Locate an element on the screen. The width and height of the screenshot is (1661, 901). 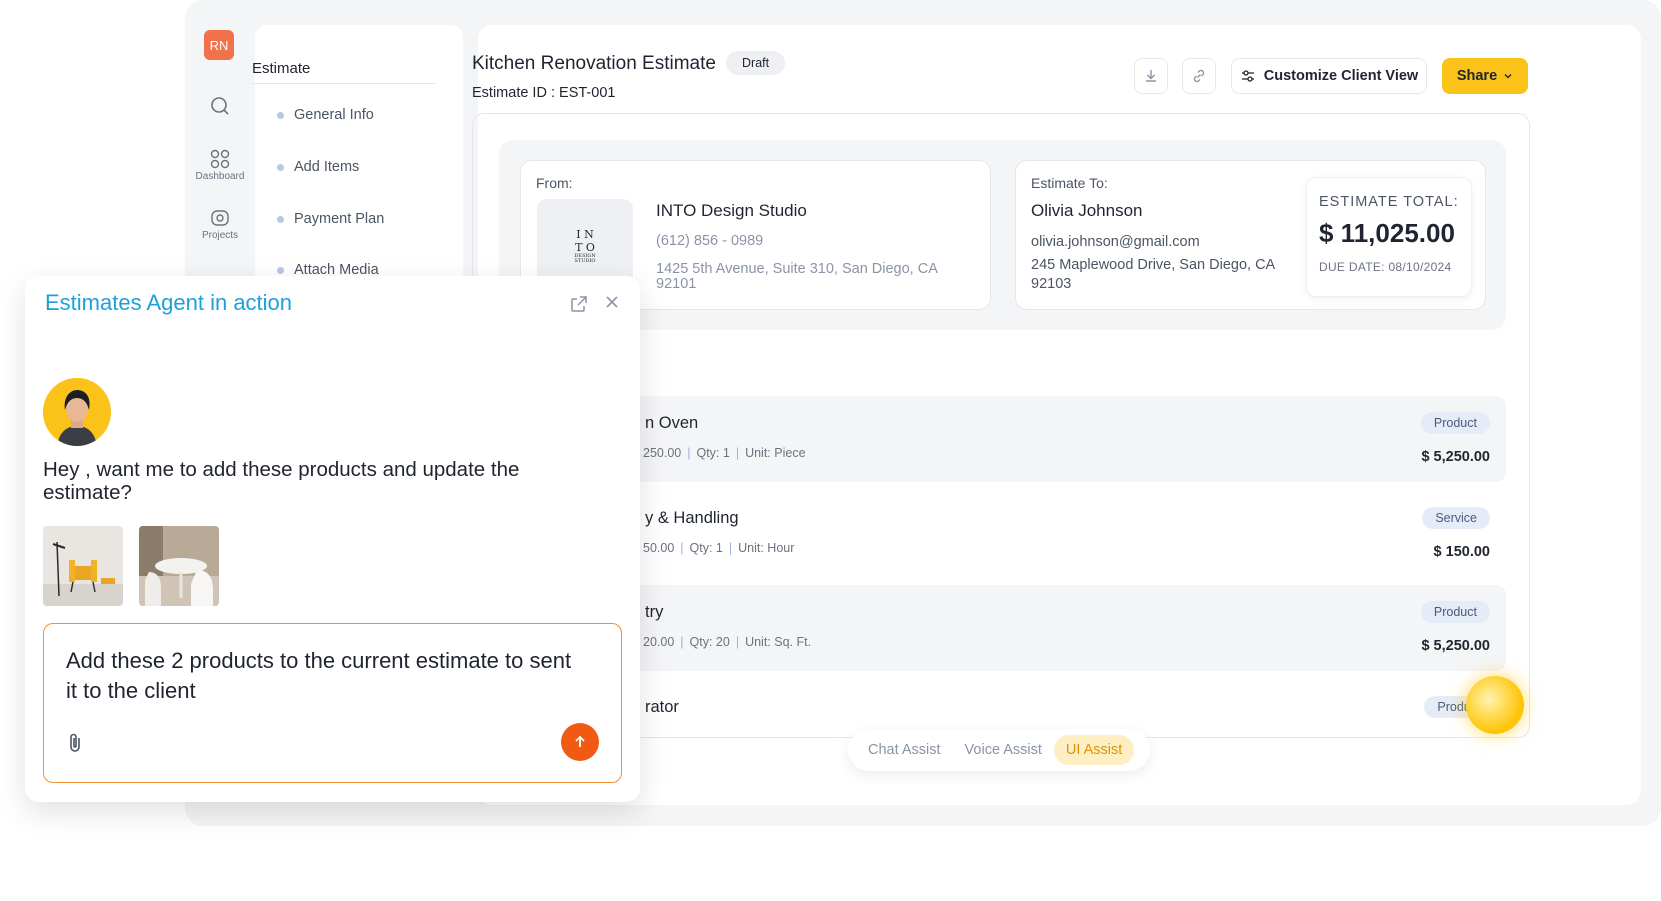
logo-text: I N is located at coordinates (585, 235).